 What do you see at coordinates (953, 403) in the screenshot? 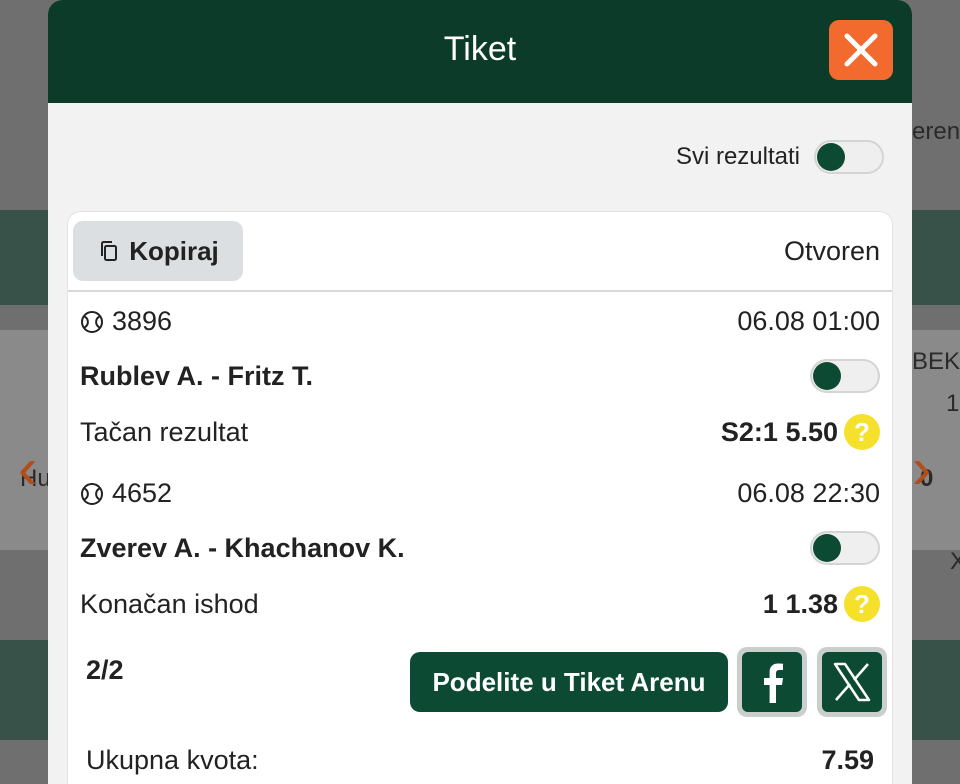
I see `background-text: 17` at bounding box center [953, 403].